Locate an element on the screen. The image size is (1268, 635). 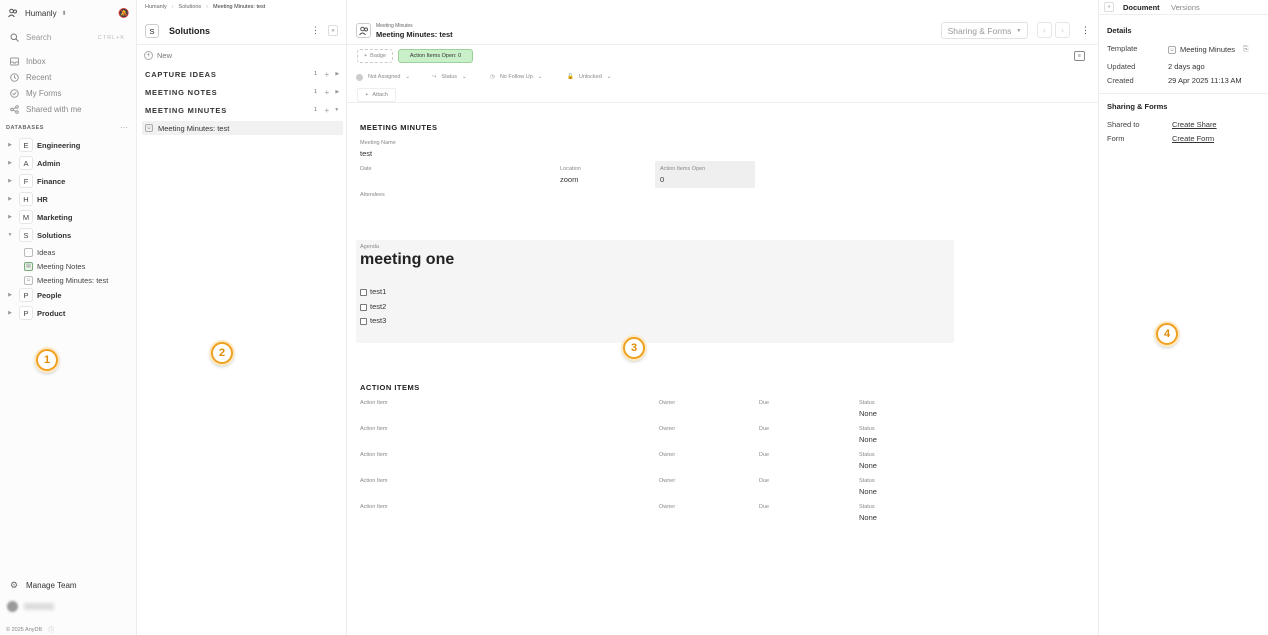
section-capture-ideas: CAPTURE IDEAS 1 + ▶ is located at coordinates (245, 74).